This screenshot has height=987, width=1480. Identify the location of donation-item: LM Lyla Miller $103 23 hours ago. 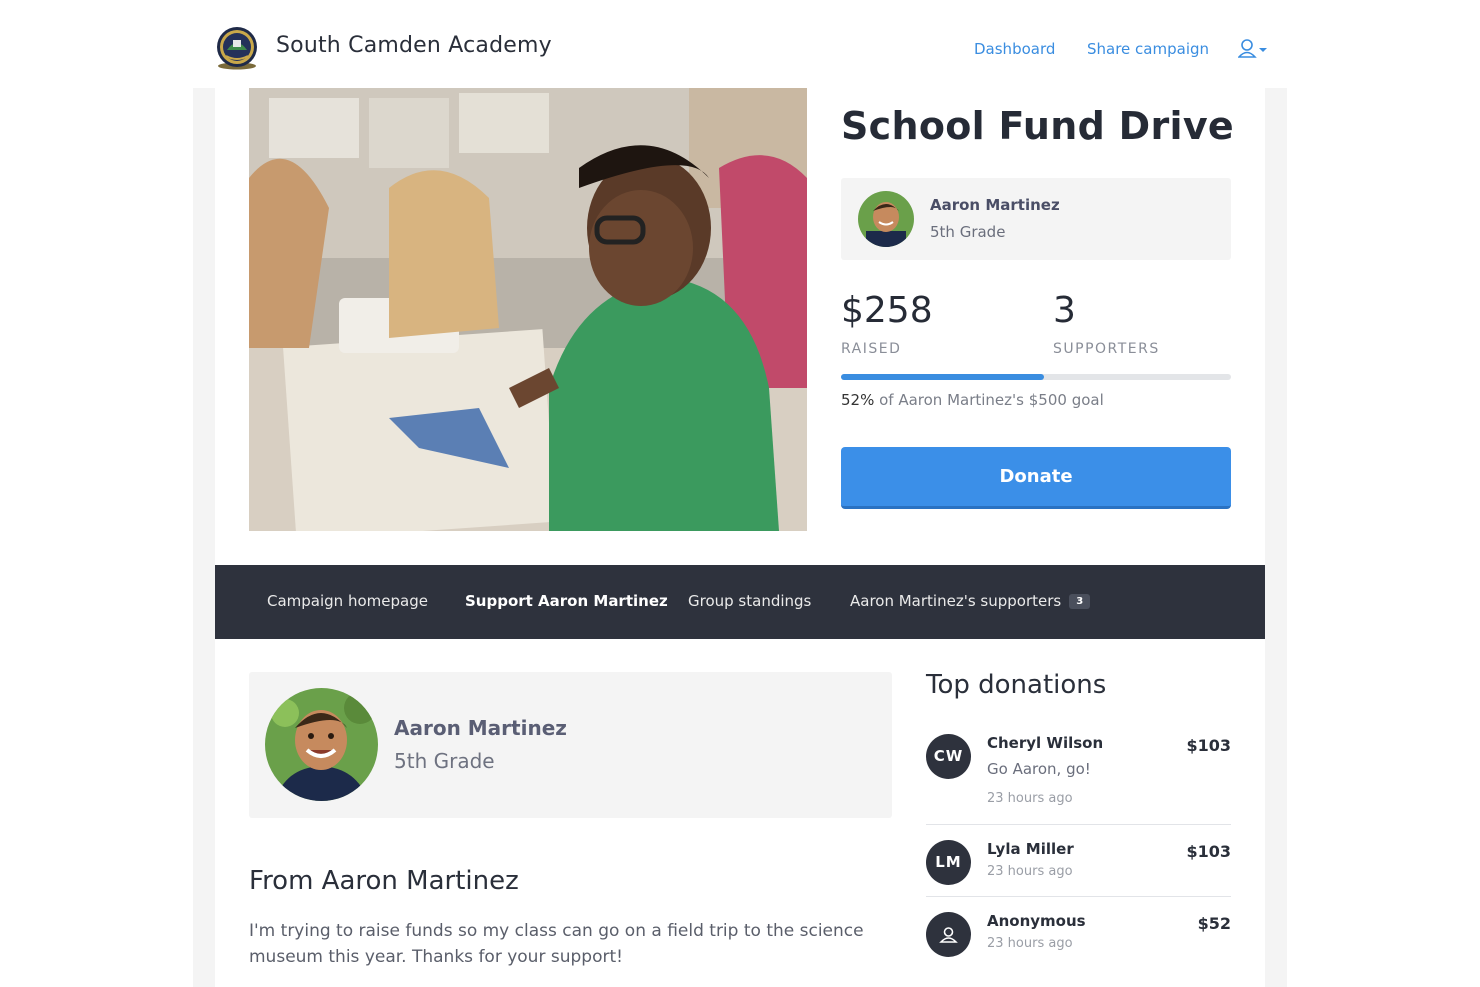
(1078, 865).